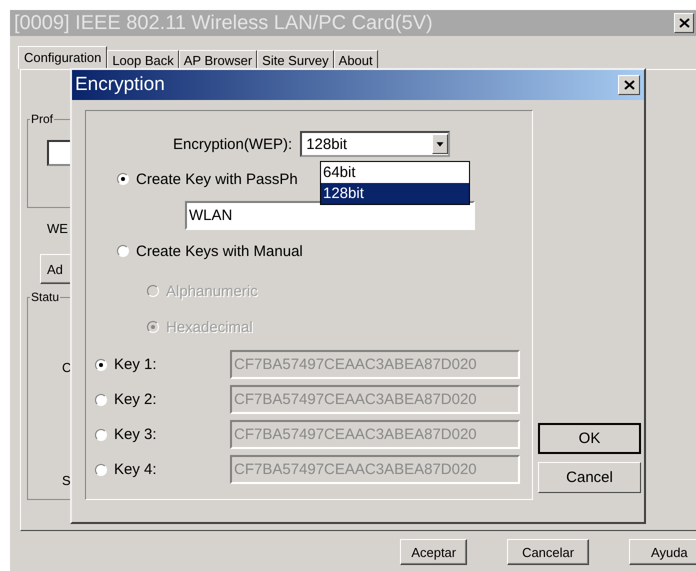 The width and height of the screenshot is (696, 571). What do you see at coordinates (223, 23) in the screenshot?
I see `window-title: [0009] IEEE 802.11 Wireless LAN/PC Card(5V)` at bounding box center [223, 23].